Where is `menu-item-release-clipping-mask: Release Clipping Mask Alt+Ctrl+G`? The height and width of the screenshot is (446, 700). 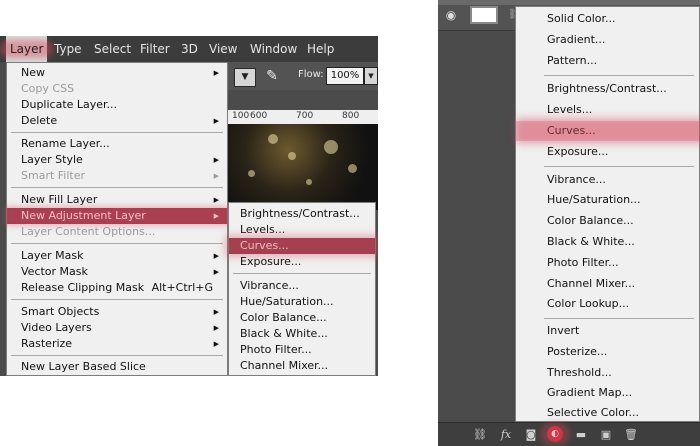
menu-item-release-clipping-mask: Release Clipping Mask Alt+Ctrl+G is located at coordinates (117, 288).